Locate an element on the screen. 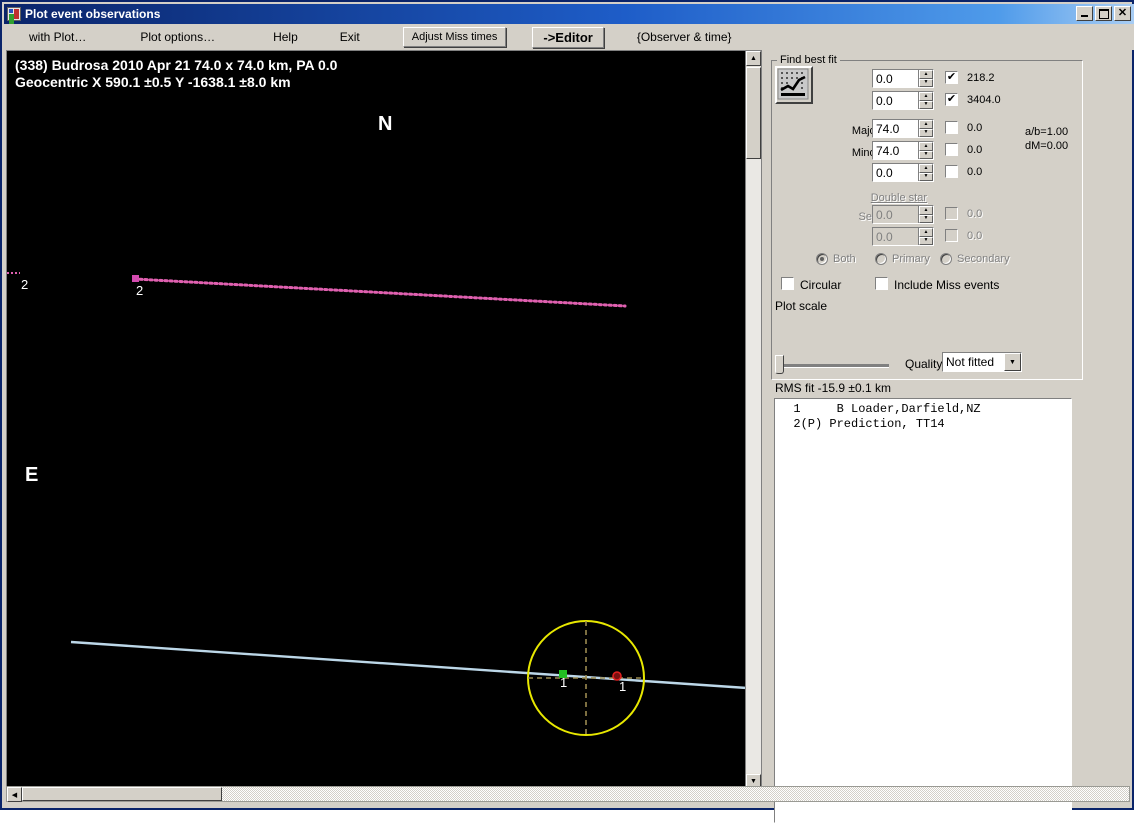 This screenshot has height=823, width=1134. close-button: ✕ is located at coordinates (1122, 13).